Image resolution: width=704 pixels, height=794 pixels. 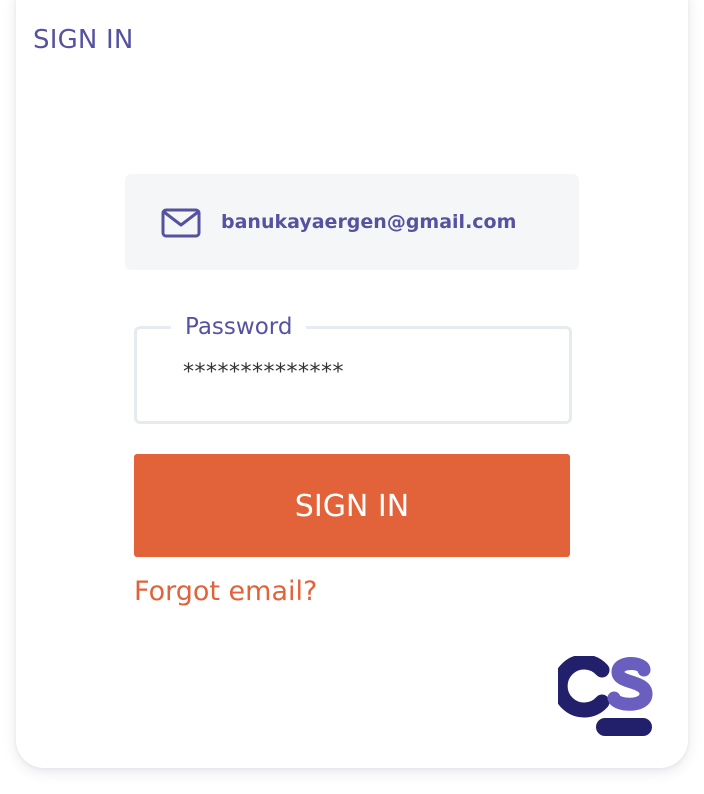 I want to click on email-display: banukayaergen@gmail.com, so click(x=352, y=222).